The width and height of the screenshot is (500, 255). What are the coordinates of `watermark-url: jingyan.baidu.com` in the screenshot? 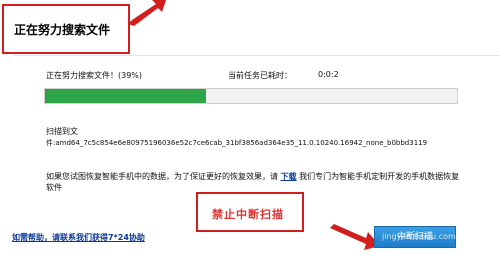 It's located at (419, 236).